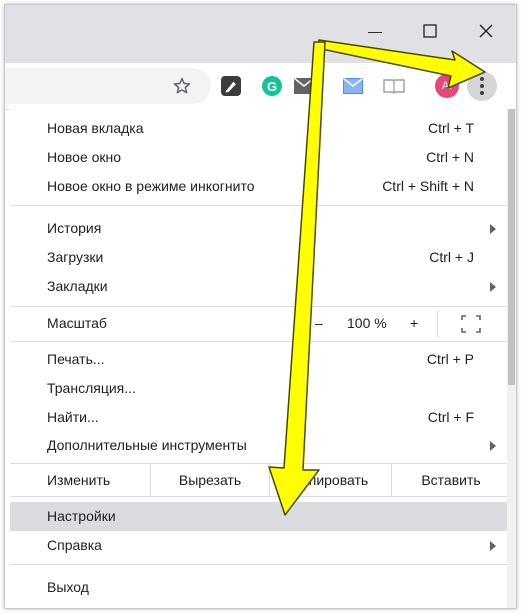 The image size is (521, 613). I want to click on menu-item-new-window: Новое окно Ctrl + N, so click(260, 157).